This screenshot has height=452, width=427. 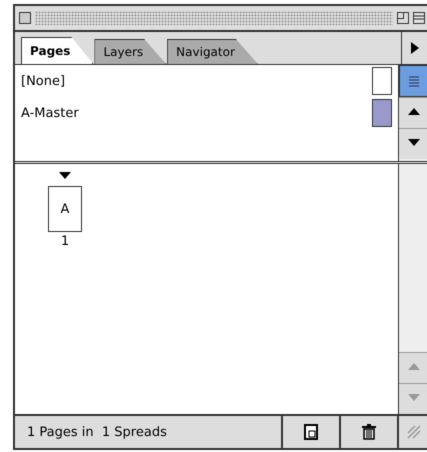 I want to click on status-text: 1 Pages in 1 Spreads, so click(x=97, y=432).